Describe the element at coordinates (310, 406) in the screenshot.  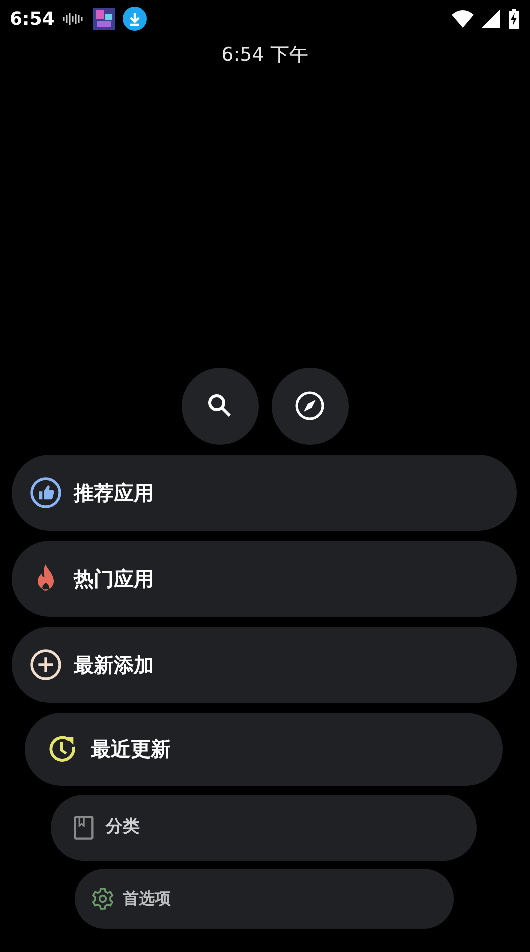
I see `compass-icon` at that location.